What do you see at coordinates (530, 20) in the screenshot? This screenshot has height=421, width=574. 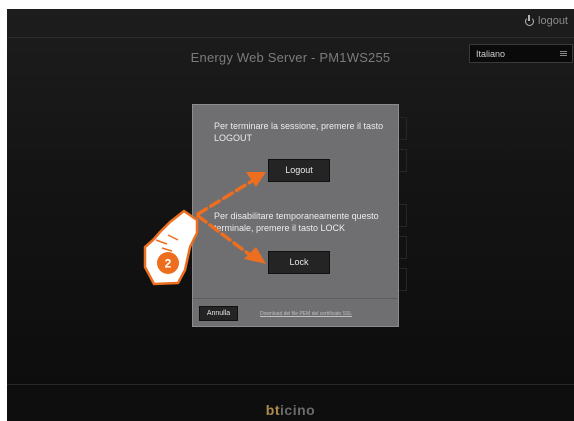 I see `power-icon` at bounding box center [530, 20].